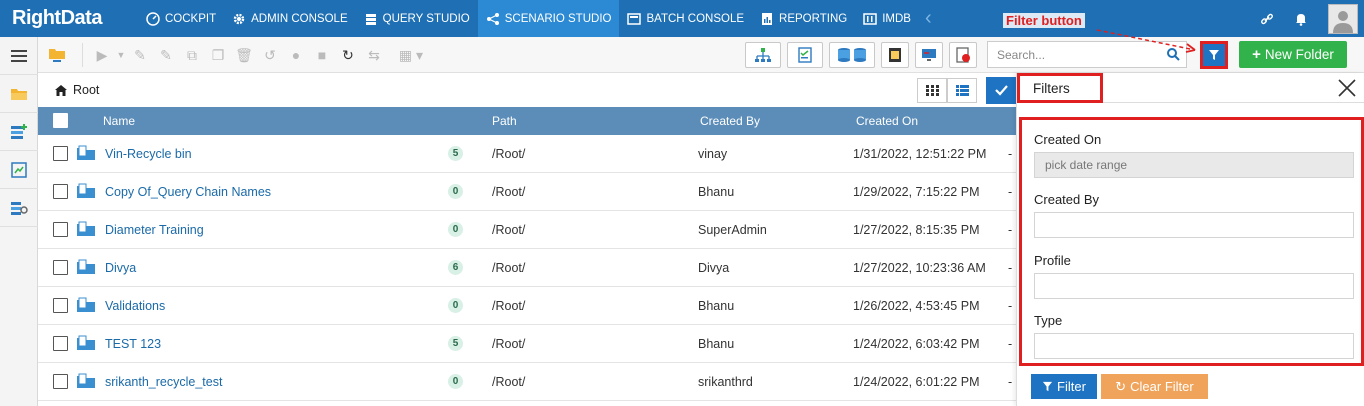  I want to click on nav-admin-console: ADMIN CONSOLE, so click(290, 18).